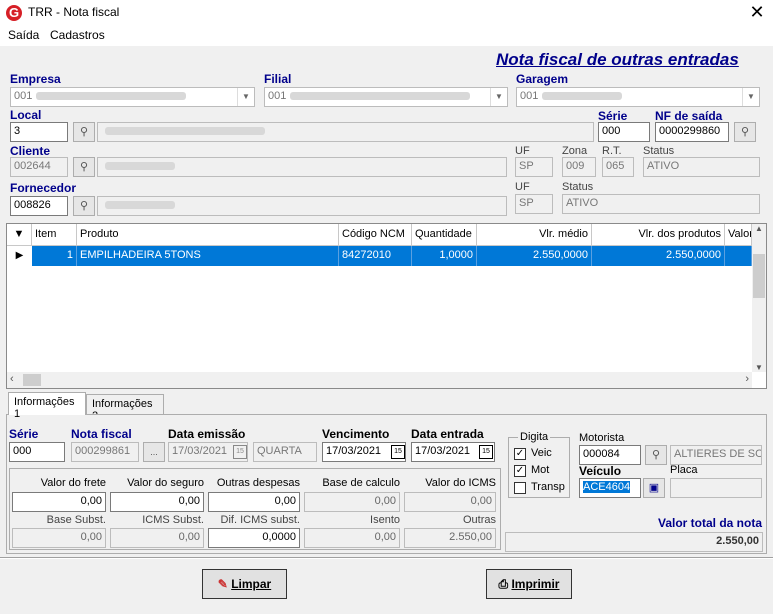 The image size is (773, 614). I want to click on outras-value: 2.550,00, so click(450, 538).